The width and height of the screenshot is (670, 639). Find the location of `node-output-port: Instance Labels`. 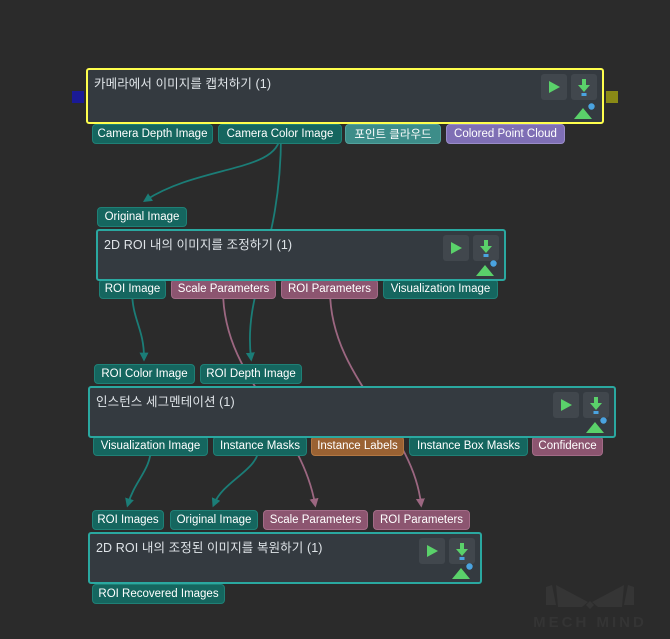

node-output-port: Instance Labels is located at coordinates (357, 446).